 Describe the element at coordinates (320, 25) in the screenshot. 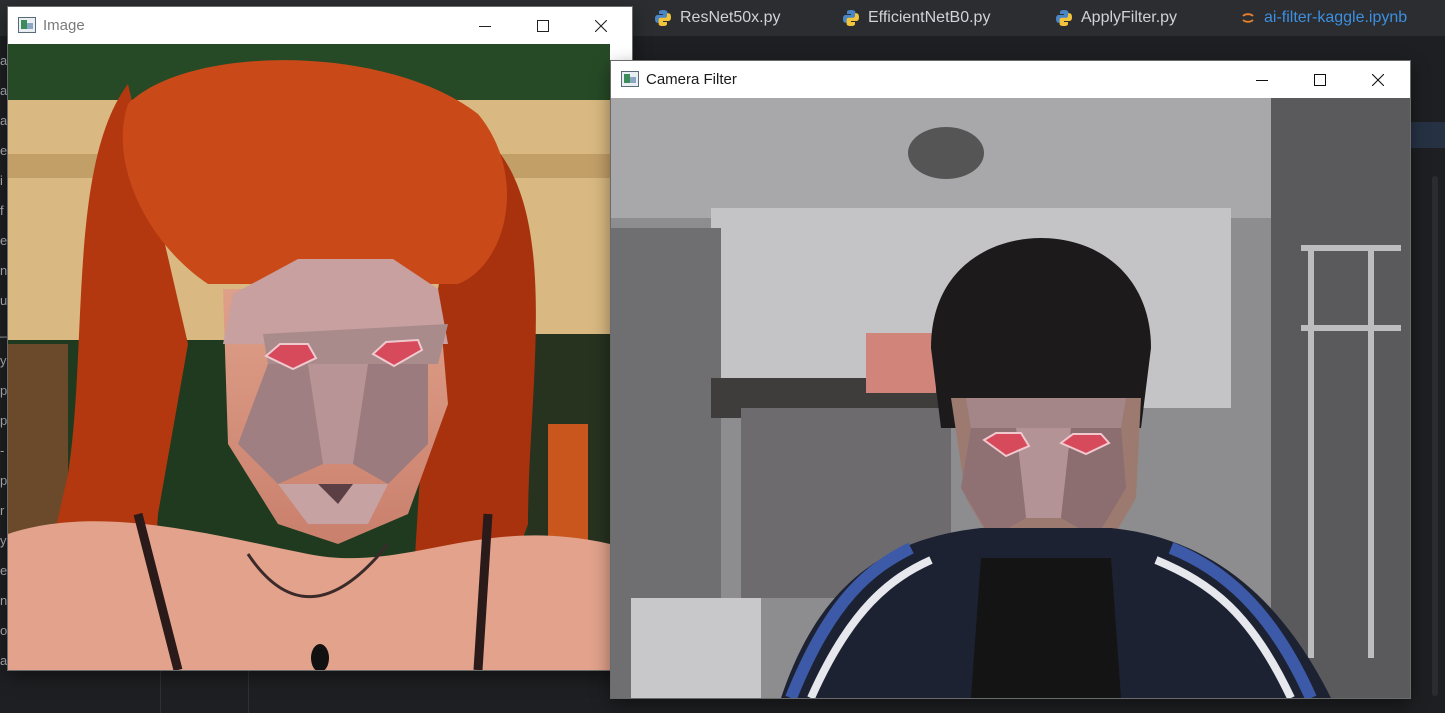

I see `window-titlebar: Image` at that location.